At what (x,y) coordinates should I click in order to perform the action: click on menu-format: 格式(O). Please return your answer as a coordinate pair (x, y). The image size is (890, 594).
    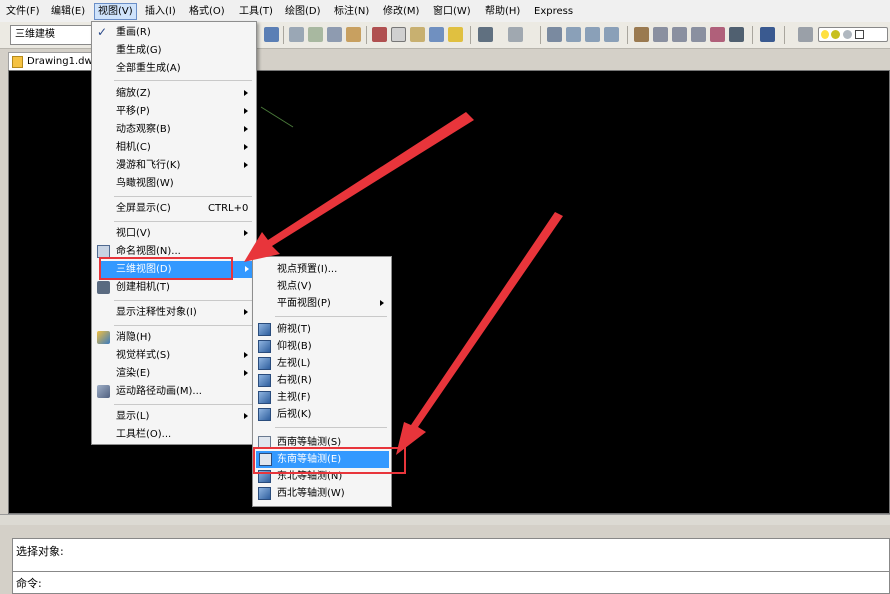
    Looking at the image, I should click on (207, 12).